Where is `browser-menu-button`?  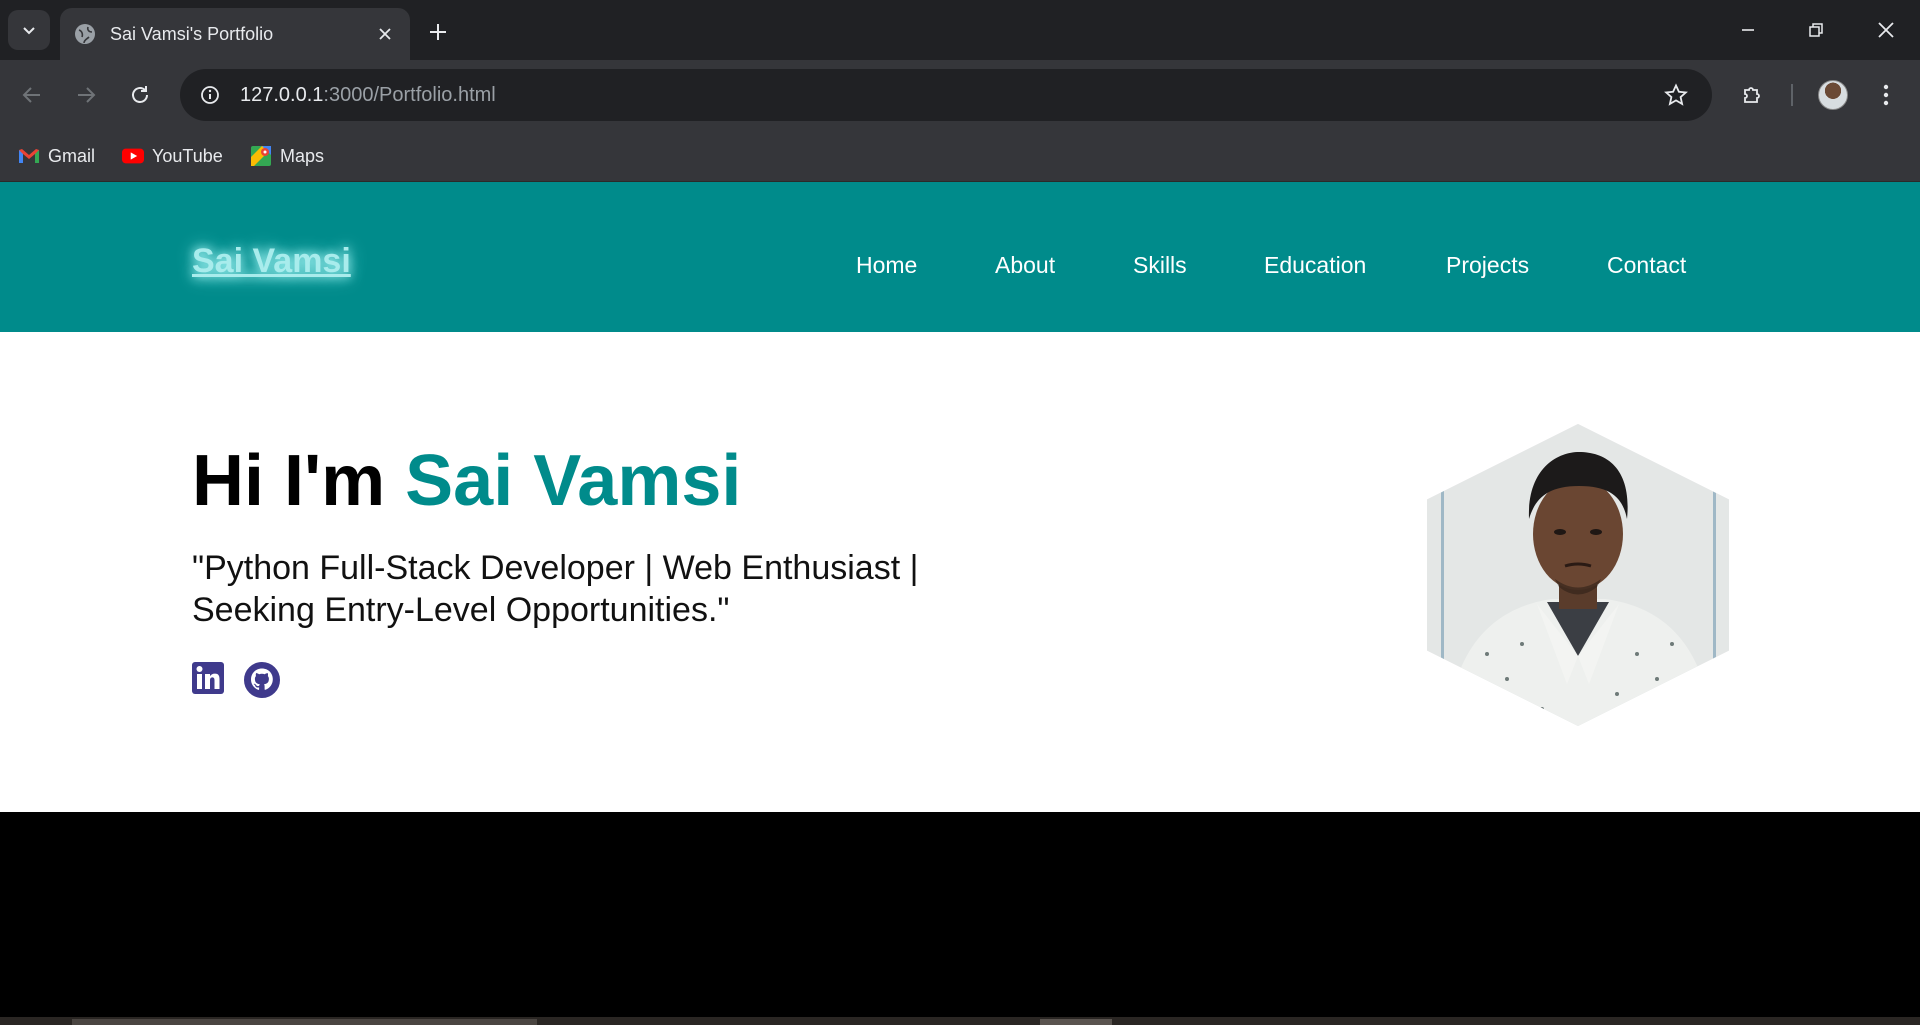 browser-menu-button is located at coordinates (1886, 95).